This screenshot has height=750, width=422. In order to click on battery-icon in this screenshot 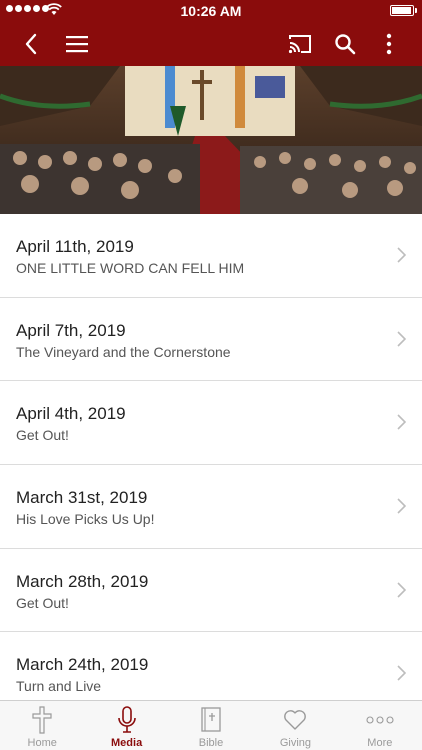, I will do `click(403, 10)`.